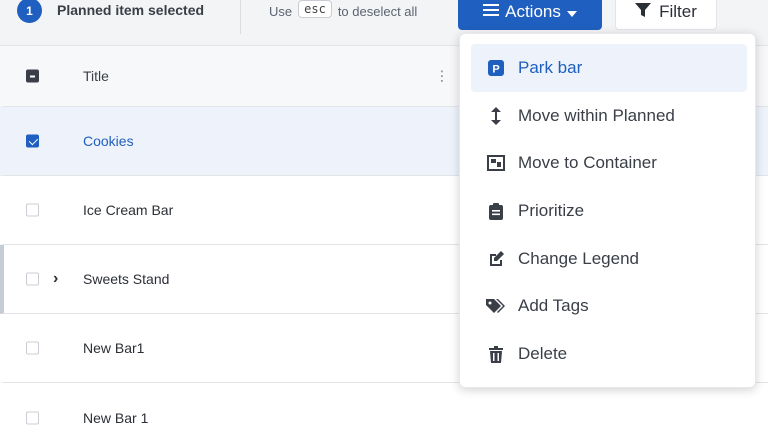  What do you see at coordinates (496, 211) in the screenshot?
I see `clipboard-icon` at bounding box center [496, 211].